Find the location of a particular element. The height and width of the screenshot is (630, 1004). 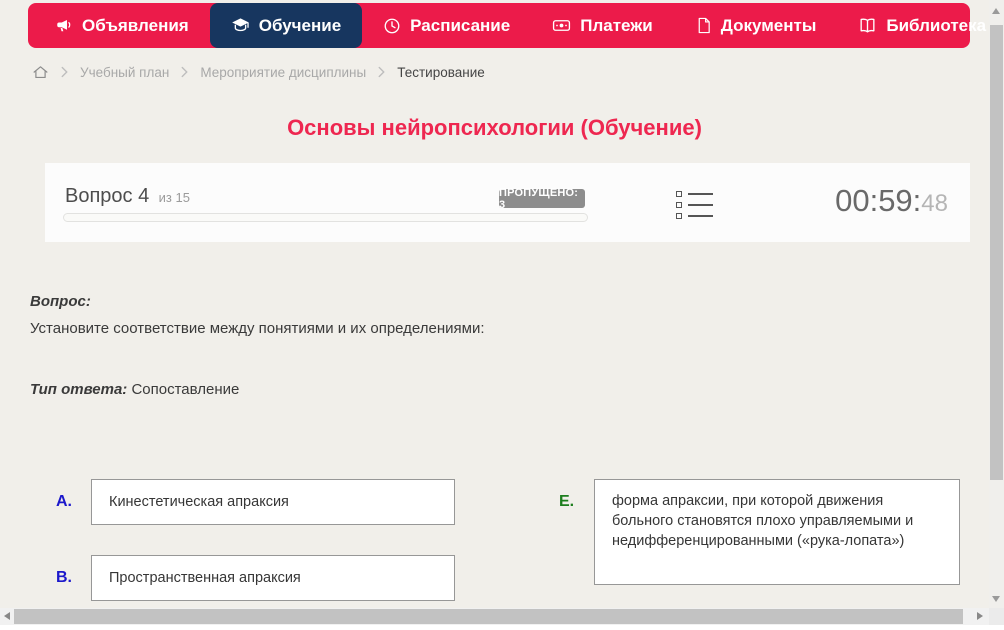

breadcrumb-item-curriculum: Учебный план is located at coordinates (124, 72).